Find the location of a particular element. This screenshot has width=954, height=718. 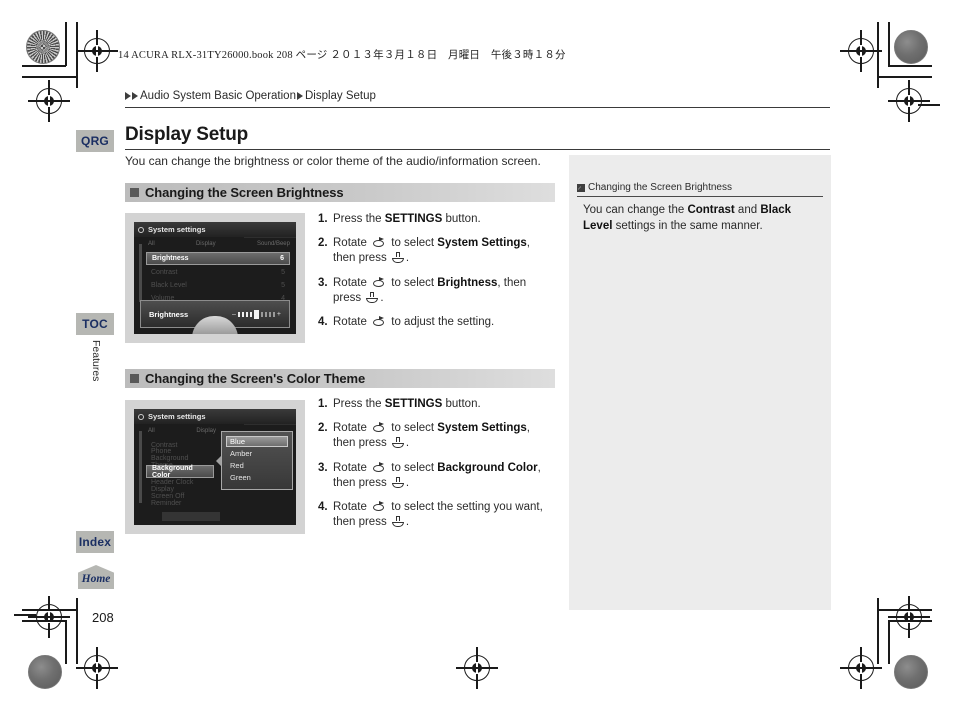

sidebar-tab-toc: TOC is located at coordinates (95, 324).